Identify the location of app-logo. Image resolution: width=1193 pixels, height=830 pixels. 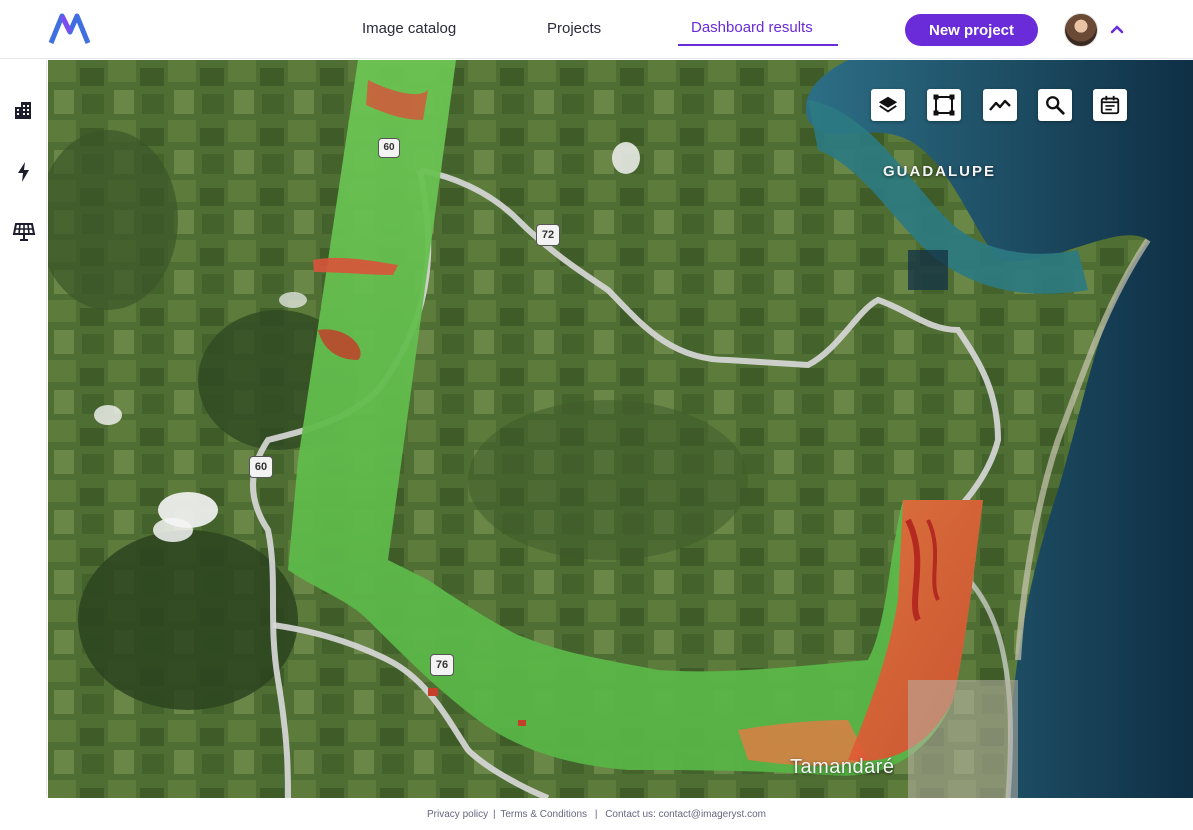
(70, 29).